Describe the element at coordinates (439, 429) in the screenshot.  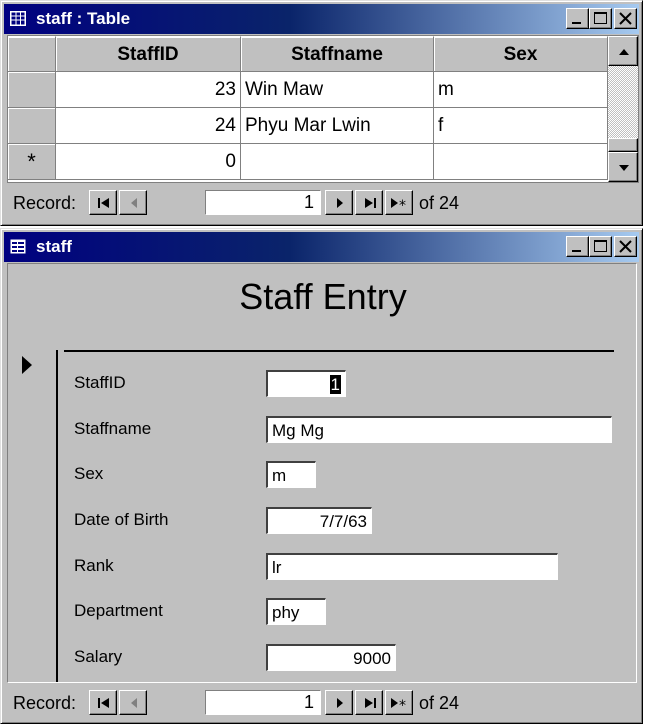
I see `staffname-field: Mg Mg` at that location.